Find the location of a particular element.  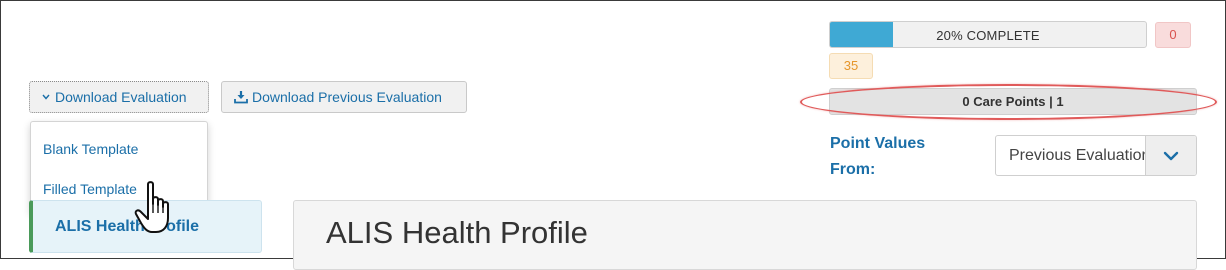

count-badge-red: 0 is located at coordinates (1173, 35).